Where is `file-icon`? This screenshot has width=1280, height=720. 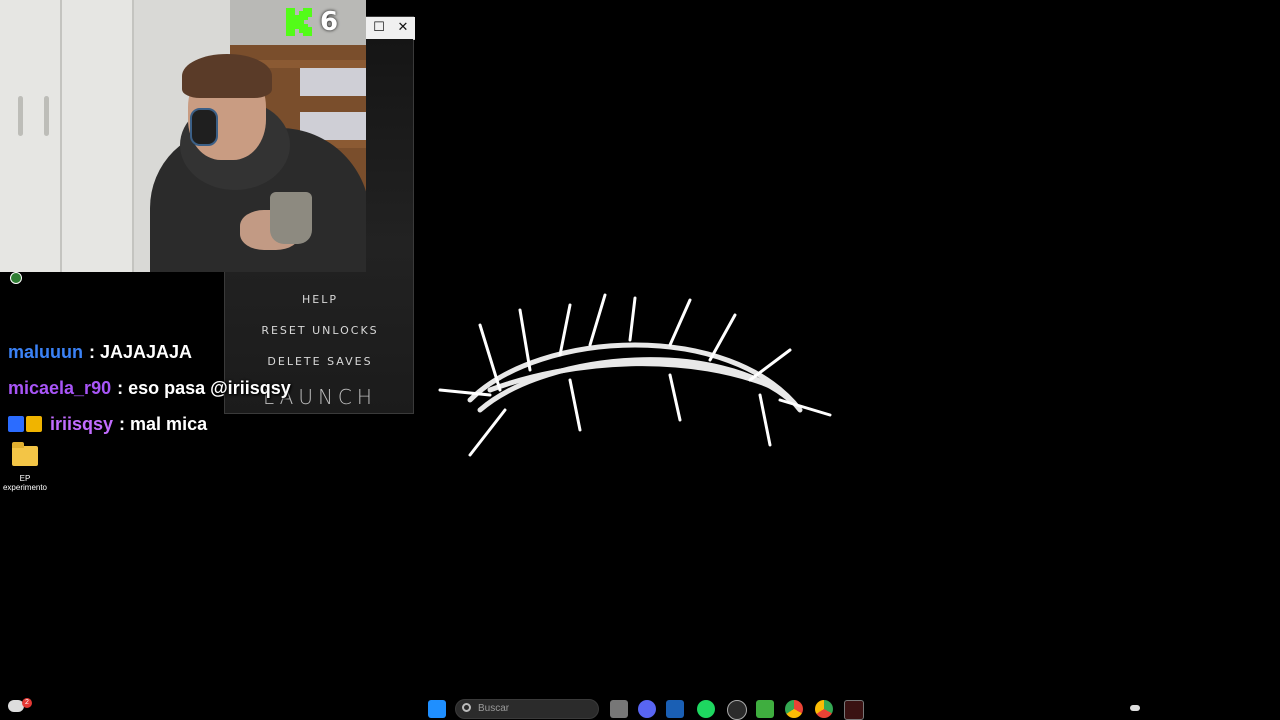 file-icon is located at coordinates (619, 709).